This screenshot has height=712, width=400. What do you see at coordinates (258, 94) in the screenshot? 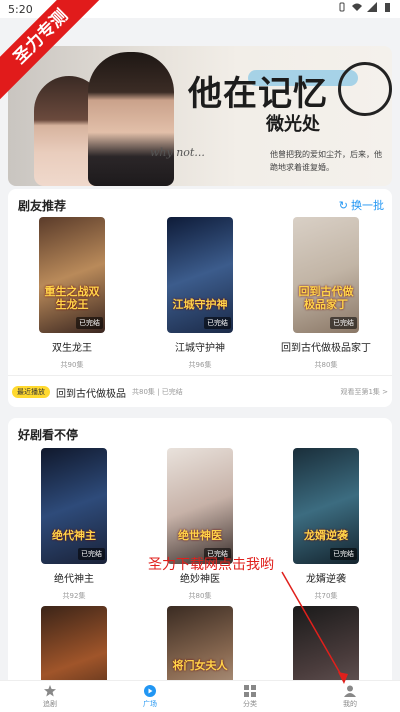
I see `banner-title: 他在记忆` at bounding box center [258, 94].